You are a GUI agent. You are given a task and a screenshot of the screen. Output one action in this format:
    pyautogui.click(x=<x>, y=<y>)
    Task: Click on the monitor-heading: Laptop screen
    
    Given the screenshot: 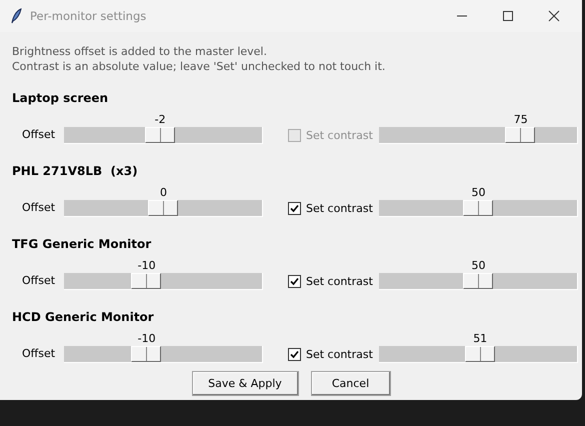 What is the action you would take?
    pyautogui.click(x=61, y=99)
    